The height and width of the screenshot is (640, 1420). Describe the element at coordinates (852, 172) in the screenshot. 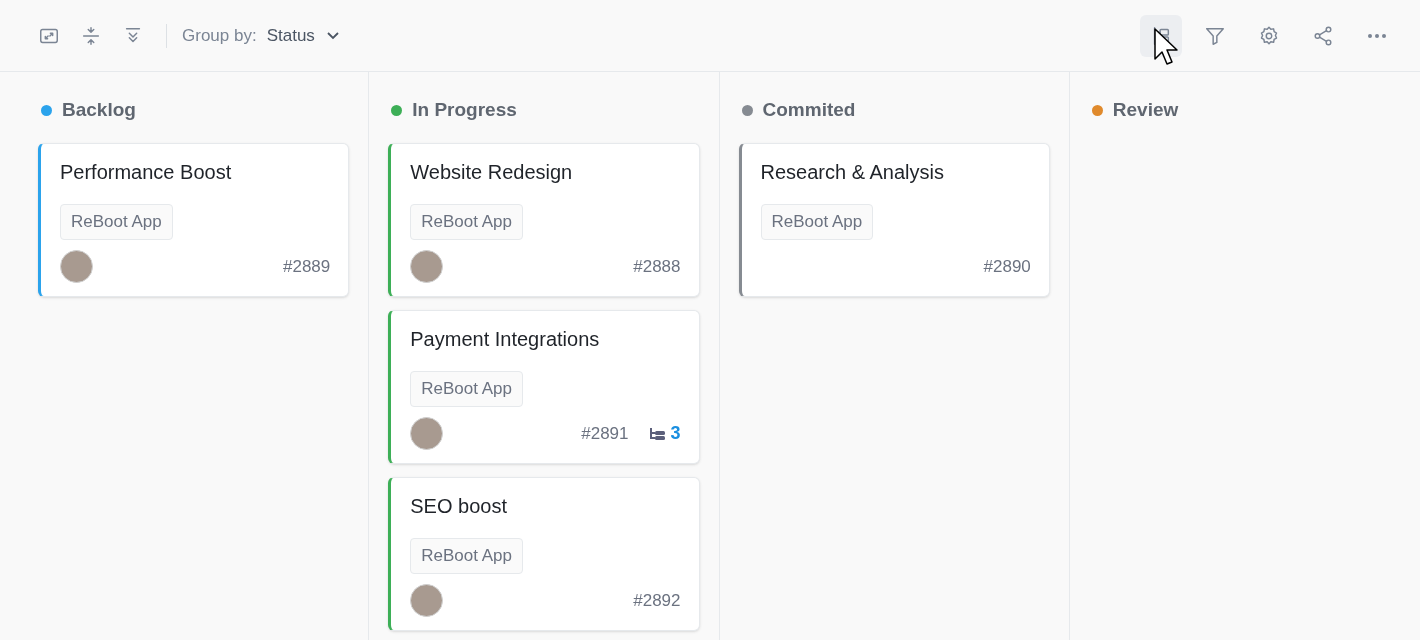

I see `card-title: Research & Analysis` at that location.